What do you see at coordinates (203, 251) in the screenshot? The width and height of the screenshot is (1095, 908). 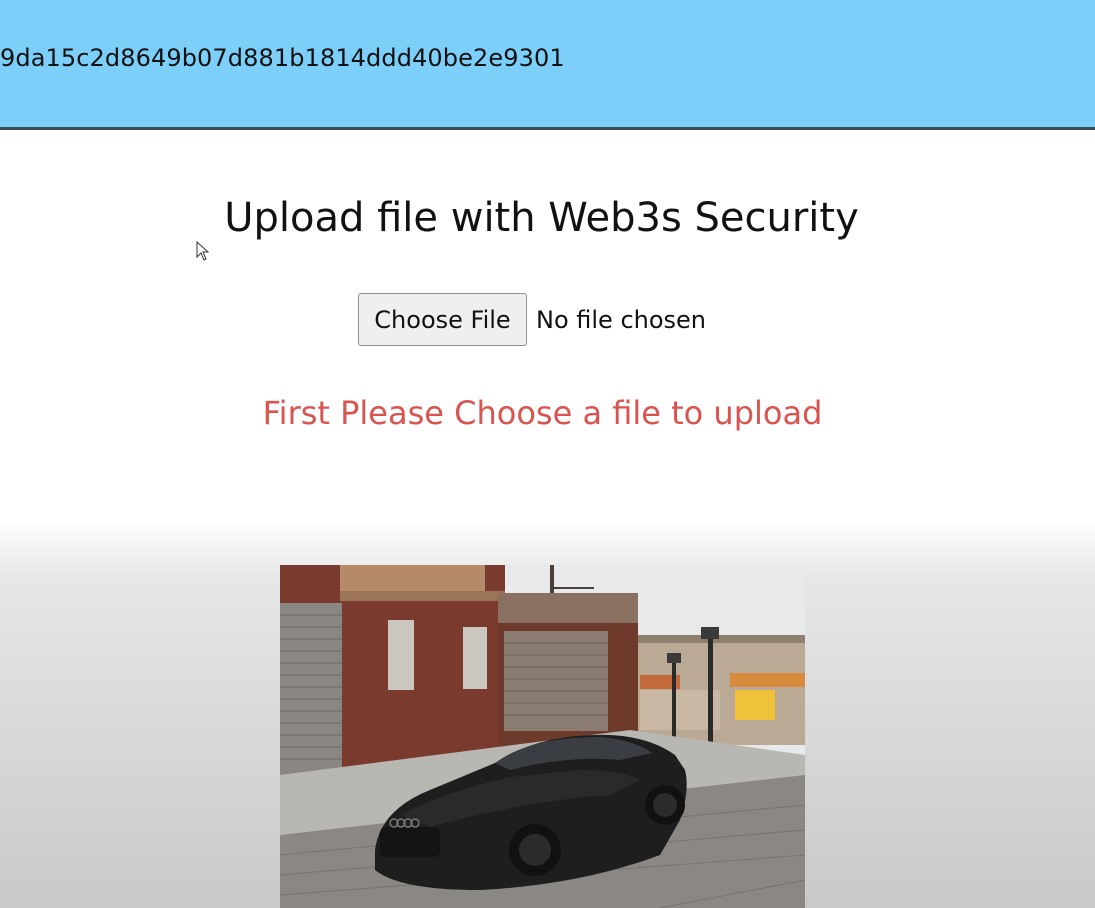 I see `mouse-cursor-icon` at bounding box center [203, 251].